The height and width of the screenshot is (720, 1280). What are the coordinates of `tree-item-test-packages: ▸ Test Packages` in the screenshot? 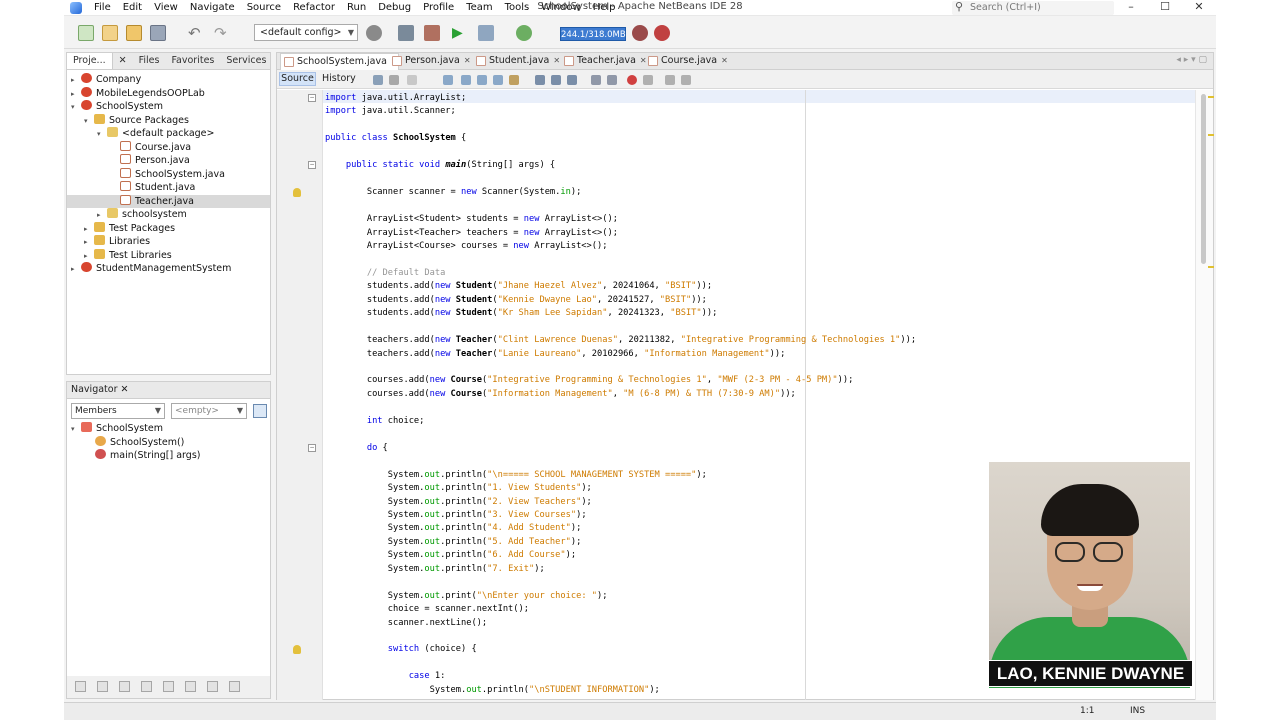 It's located at (168, 228).